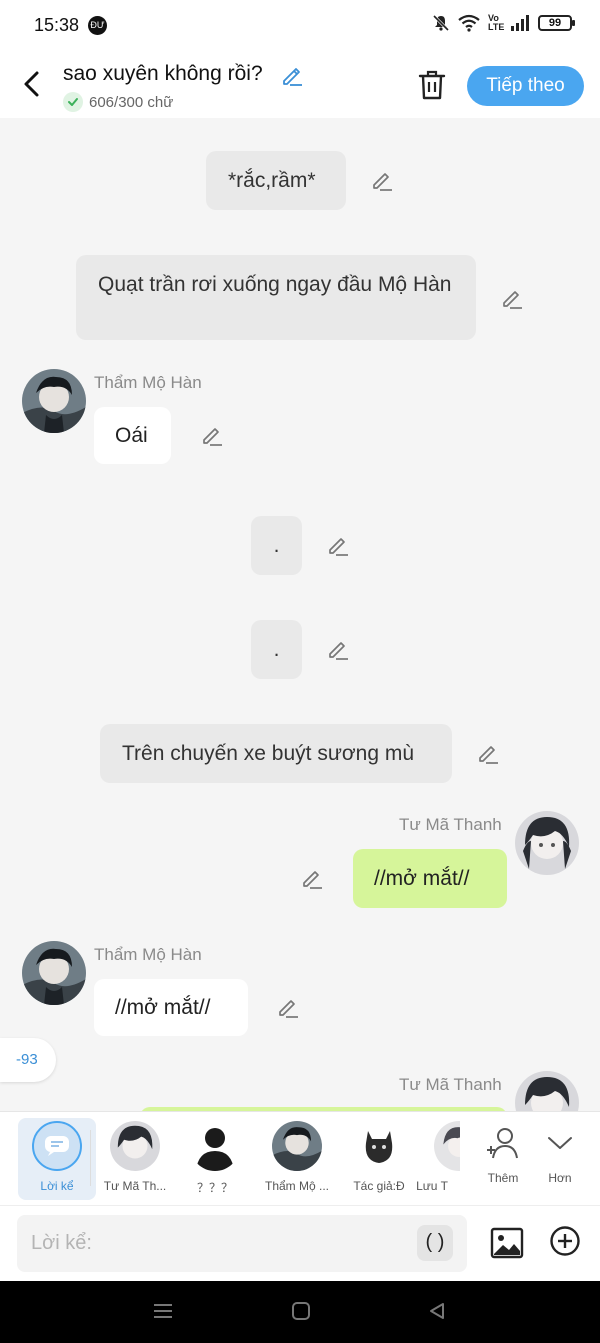  Describe the element at coordinates (560, 1178) in the screenshot. I see `character-label: Hơn` at that location.